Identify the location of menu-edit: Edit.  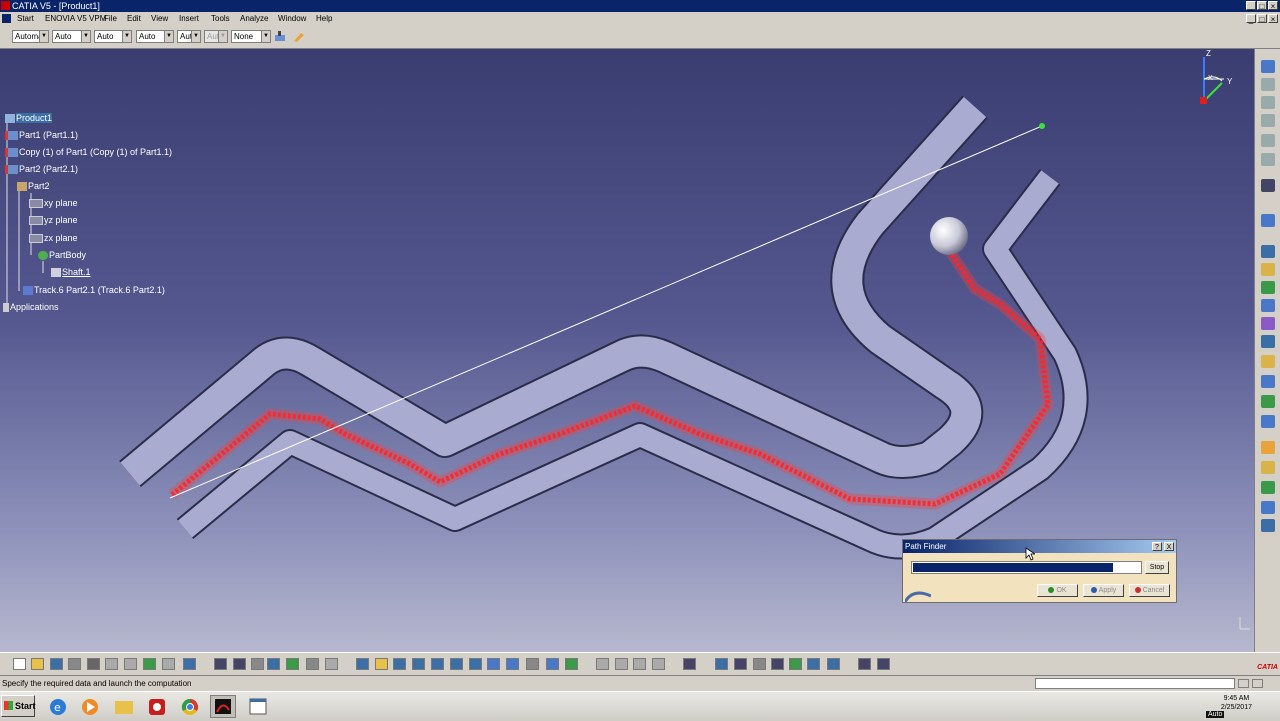
(134, 18).